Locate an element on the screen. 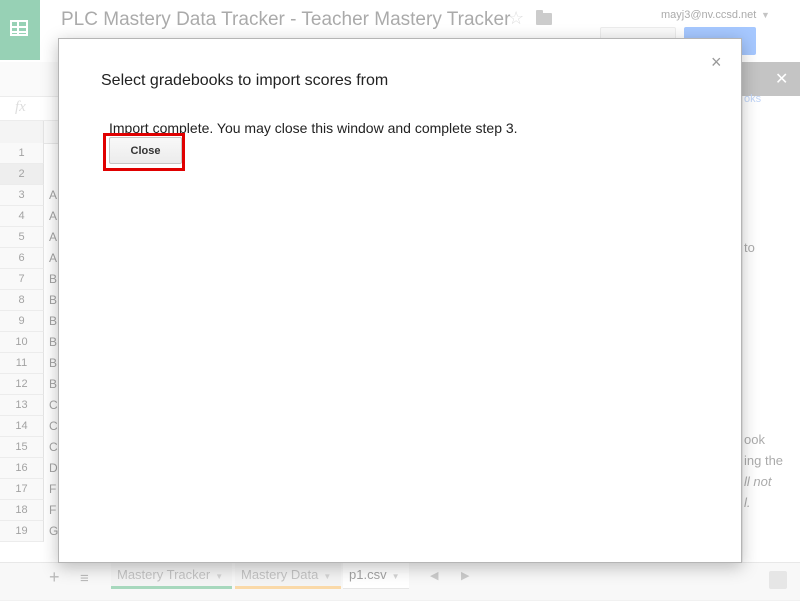 The image size is (800, 601). close-icon: × is located at coordinates (716, 62).